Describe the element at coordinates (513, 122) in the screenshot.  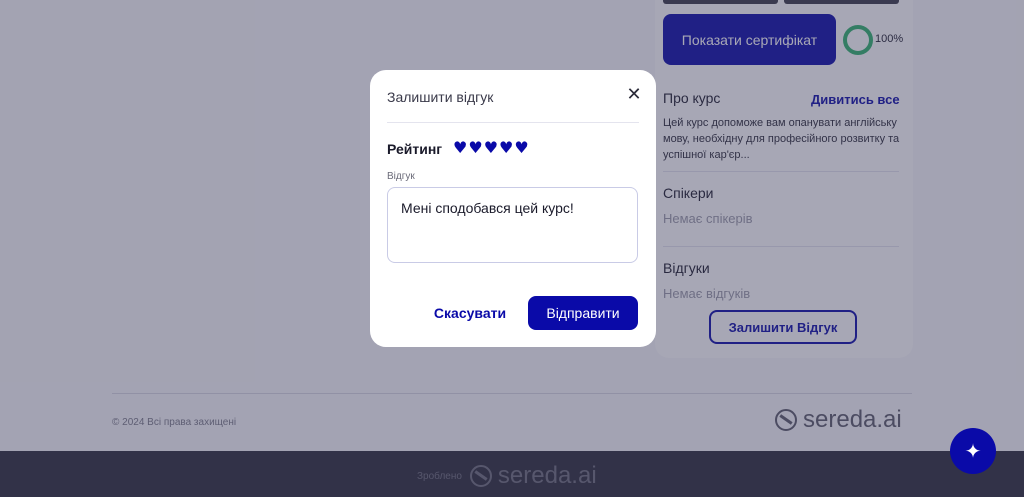
I see `modal-divider` at that location.